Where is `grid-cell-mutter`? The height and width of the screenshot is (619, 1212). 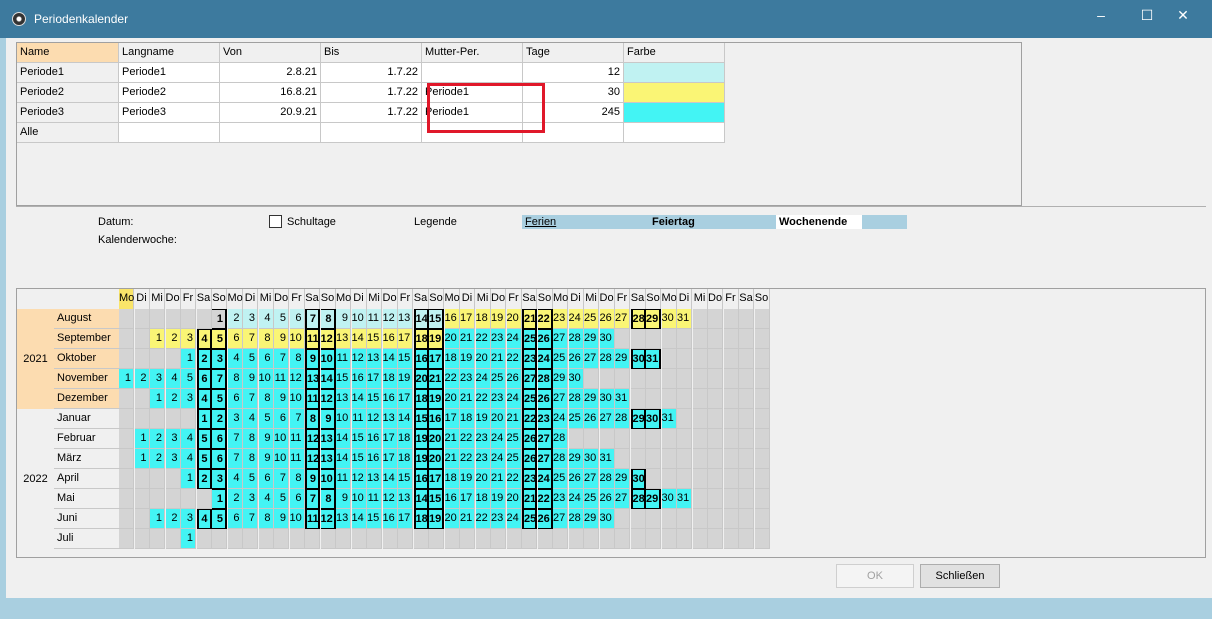
grid-cell-mutter is located at coordinates (472, 73).